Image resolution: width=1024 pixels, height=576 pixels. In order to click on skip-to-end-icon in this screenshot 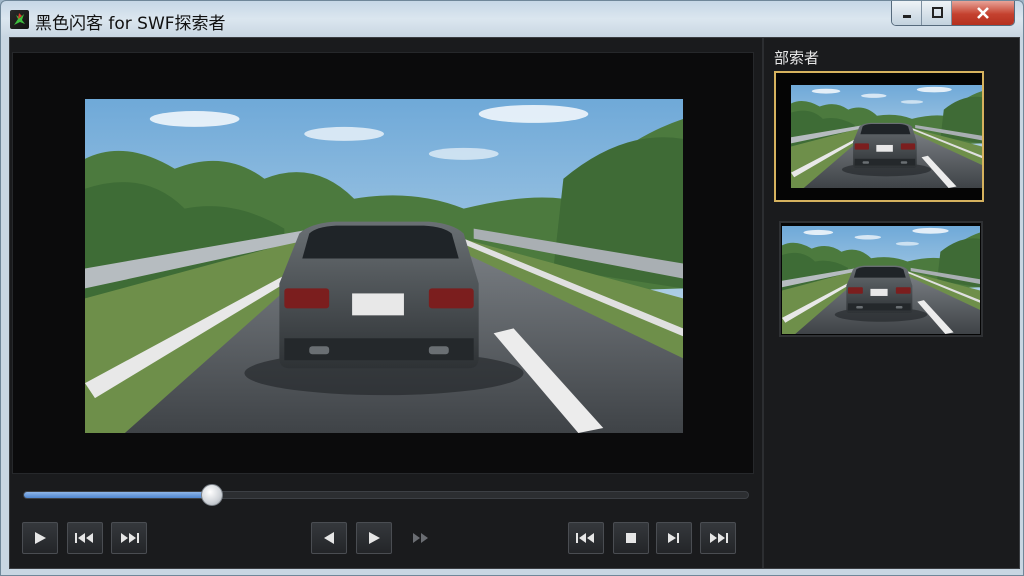, I will do `click(719, 538)`.